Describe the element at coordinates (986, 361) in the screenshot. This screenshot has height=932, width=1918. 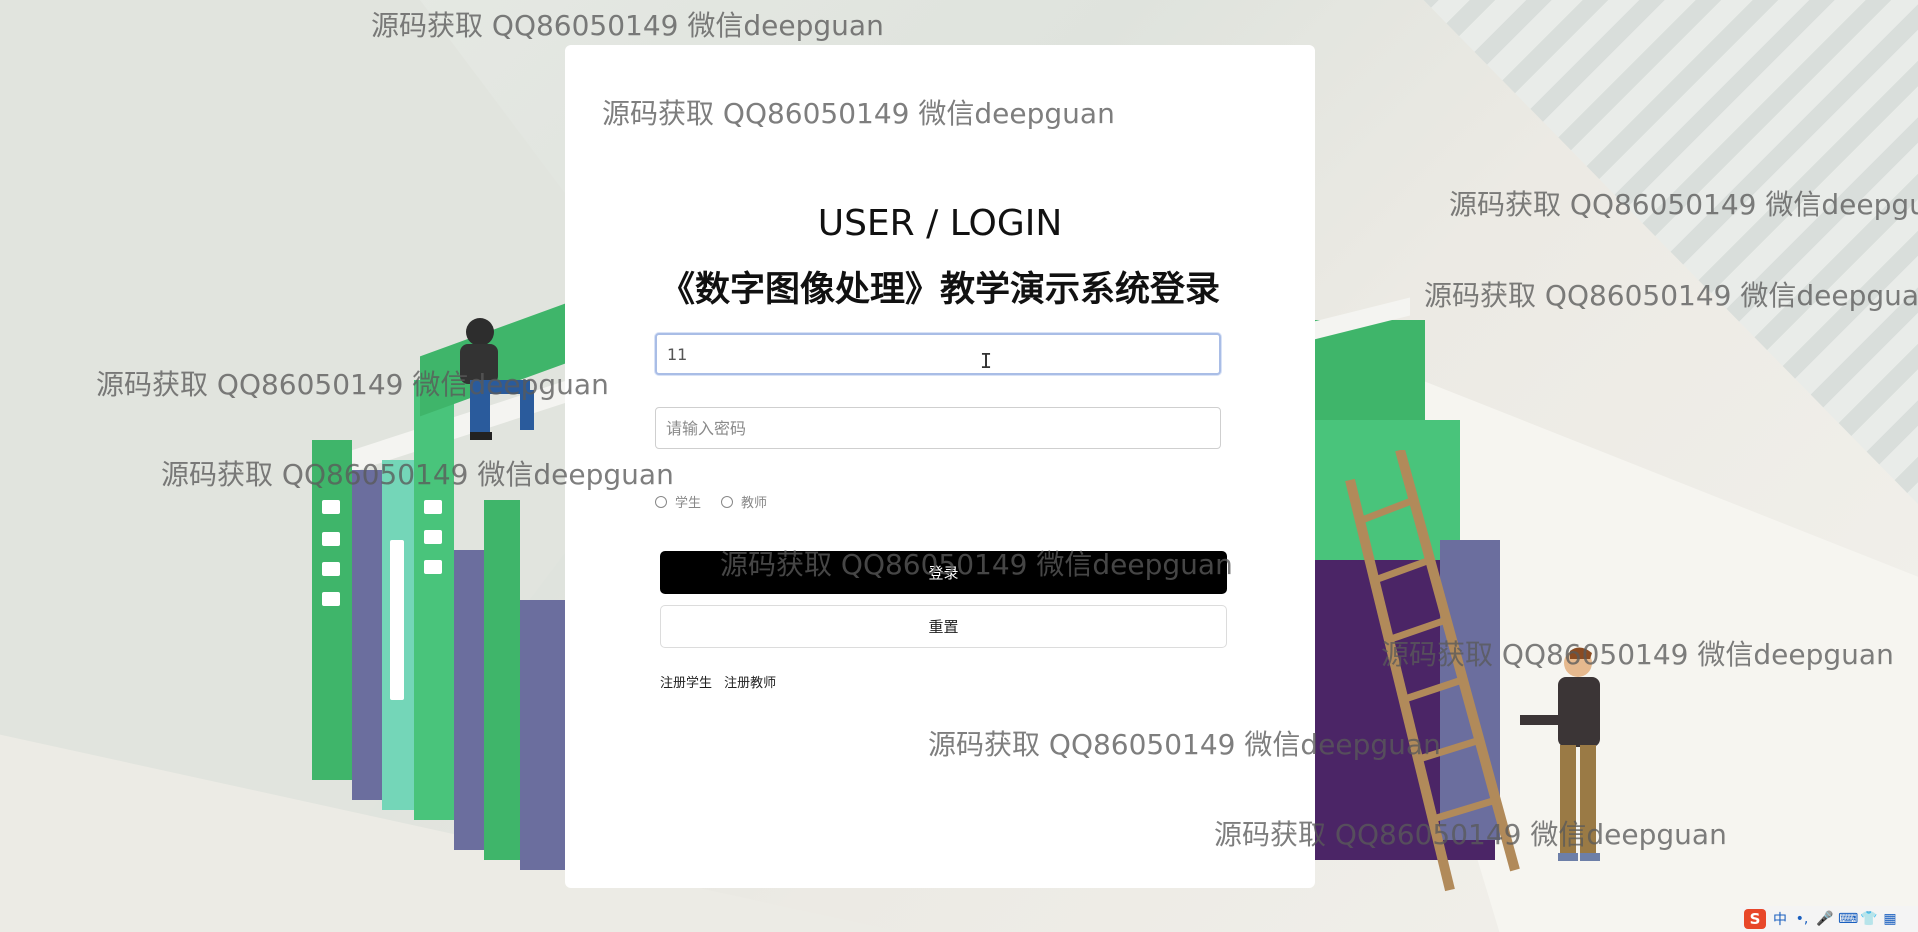
I see `text-cursor-icon: I` at that location.